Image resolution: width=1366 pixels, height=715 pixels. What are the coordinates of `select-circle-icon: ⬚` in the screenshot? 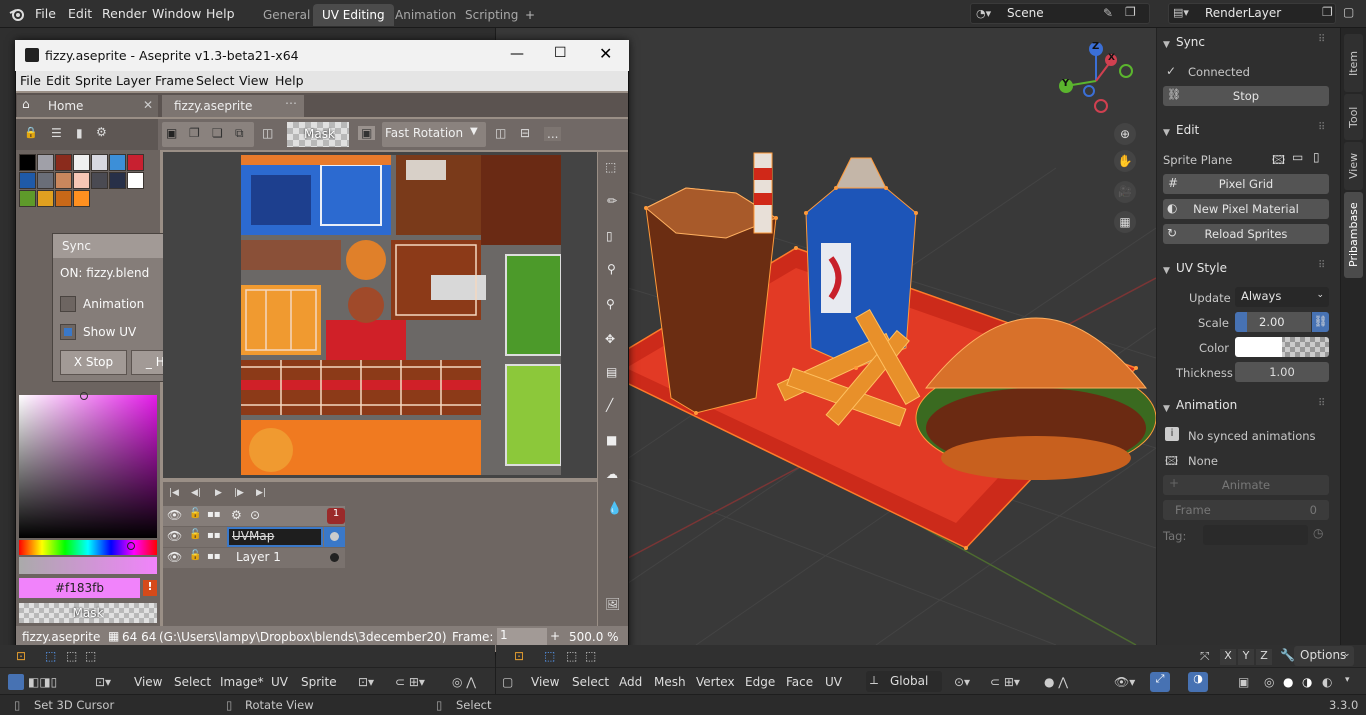 It's located at (71, 656).